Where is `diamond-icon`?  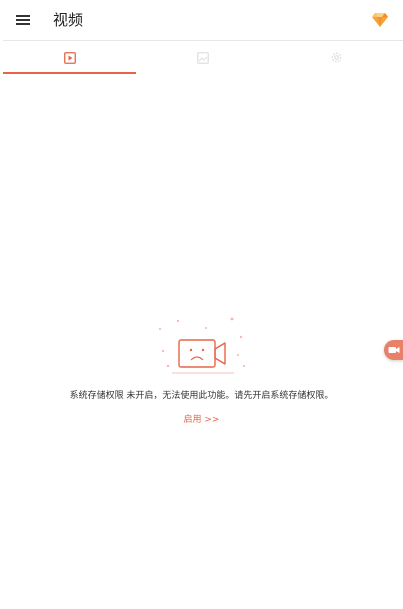
diamond-icon is located at coordinates (380, 20).